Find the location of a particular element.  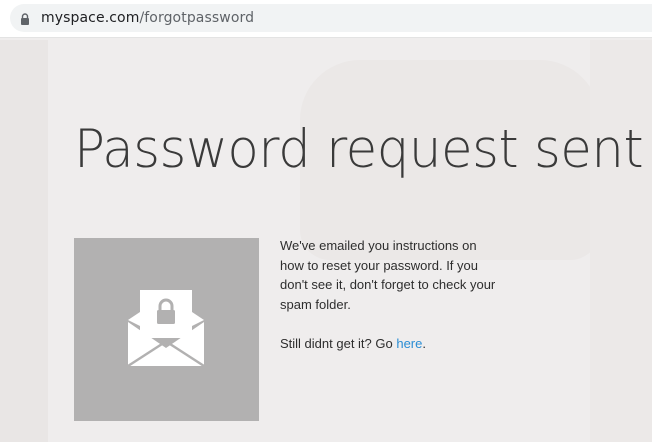

locked-envelope-icon is located at coordinates (166, 328).